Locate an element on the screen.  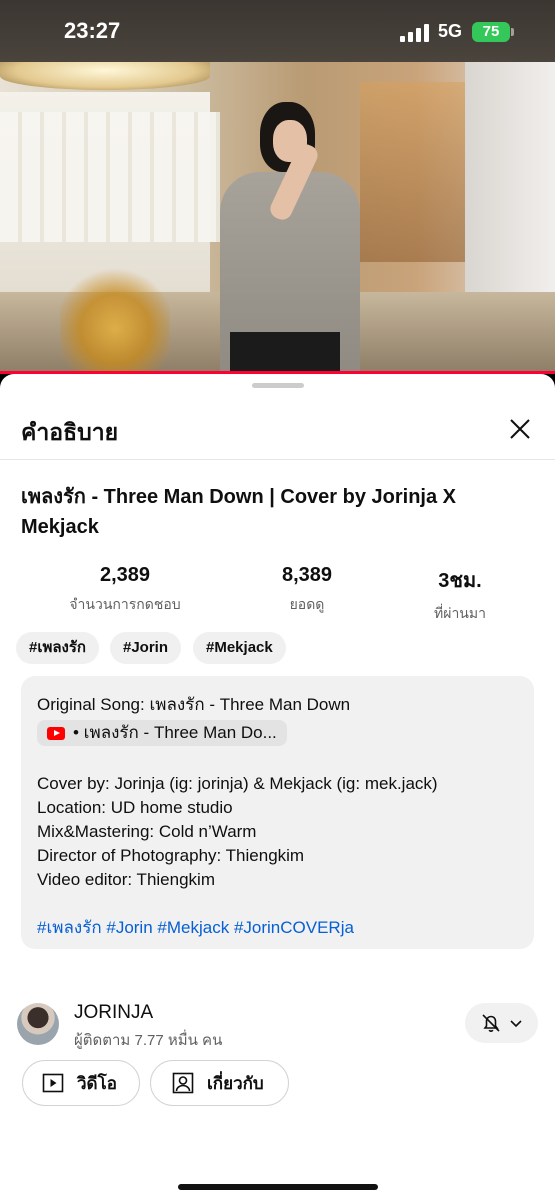
views-stat: 8,389 ยอดดู is located at coordinates (307, 590).